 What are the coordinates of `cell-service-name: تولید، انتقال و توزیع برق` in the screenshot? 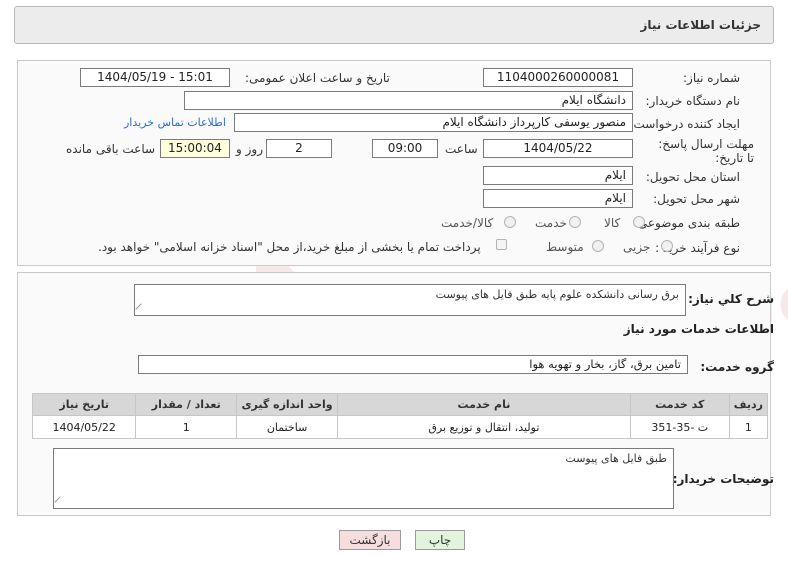 It's located at (484, 427).